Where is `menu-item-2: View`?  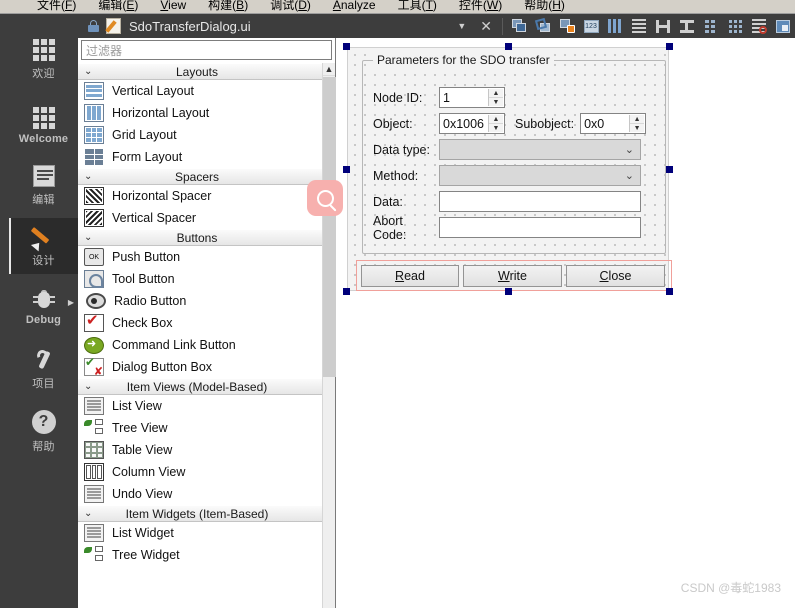
menu-item-2: View is located at coordinates (173, 6).